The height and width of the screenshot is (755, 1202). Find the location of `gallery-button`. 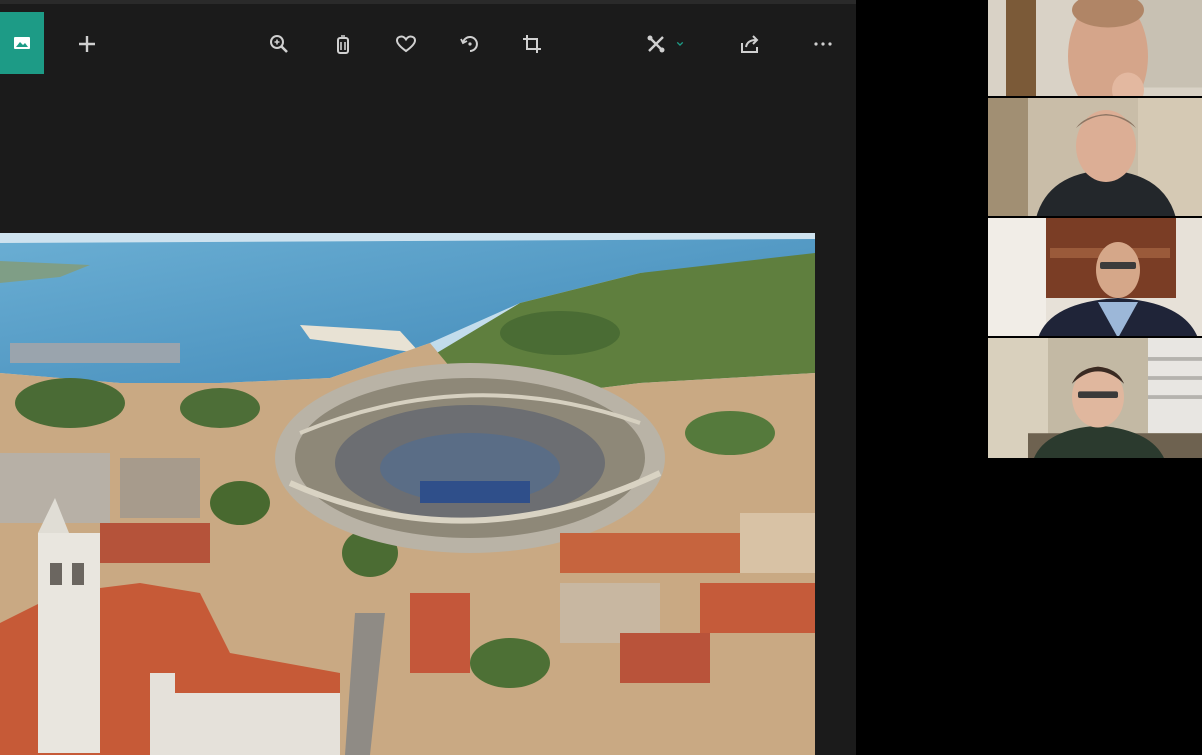

gallery-button is located at coordinates (22, 43).